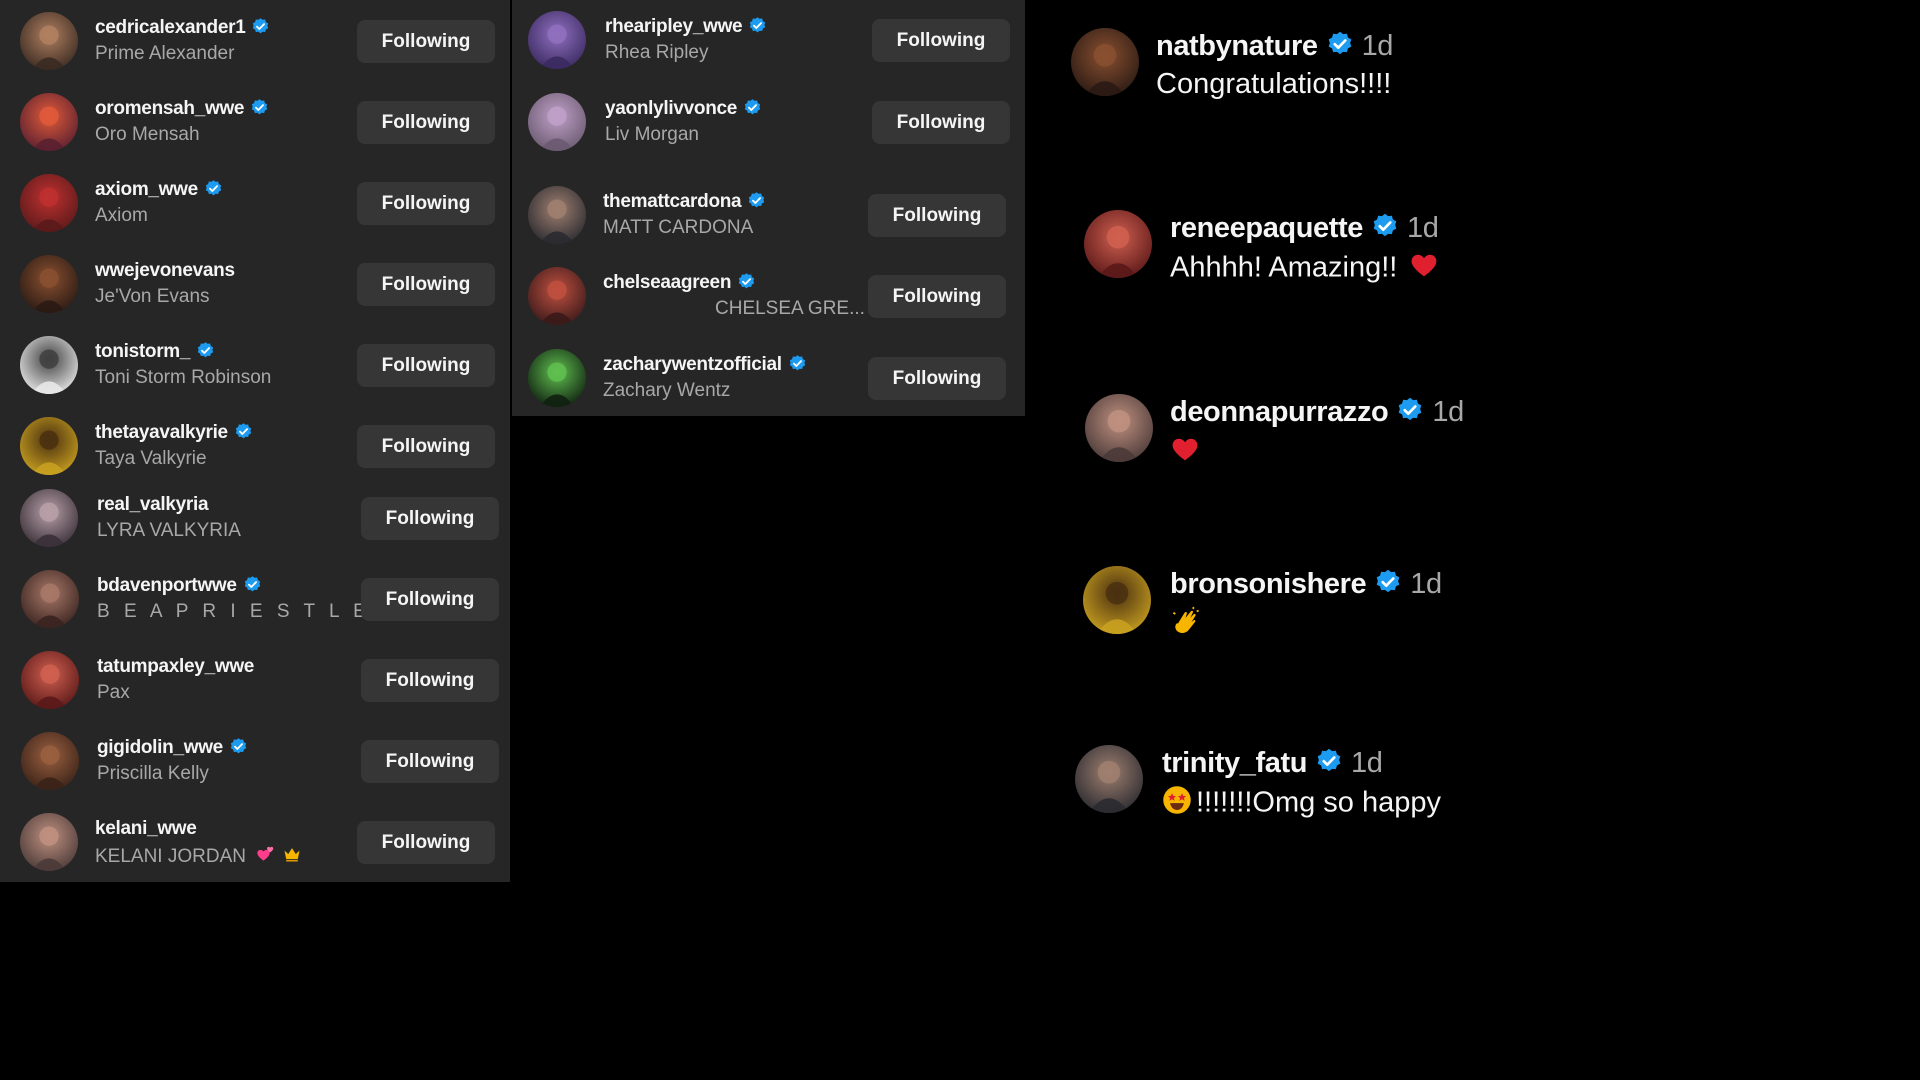 The image size is (1920, 1080). I want to click on comment-item: bronsonishere 1d, so click(1295, 621).